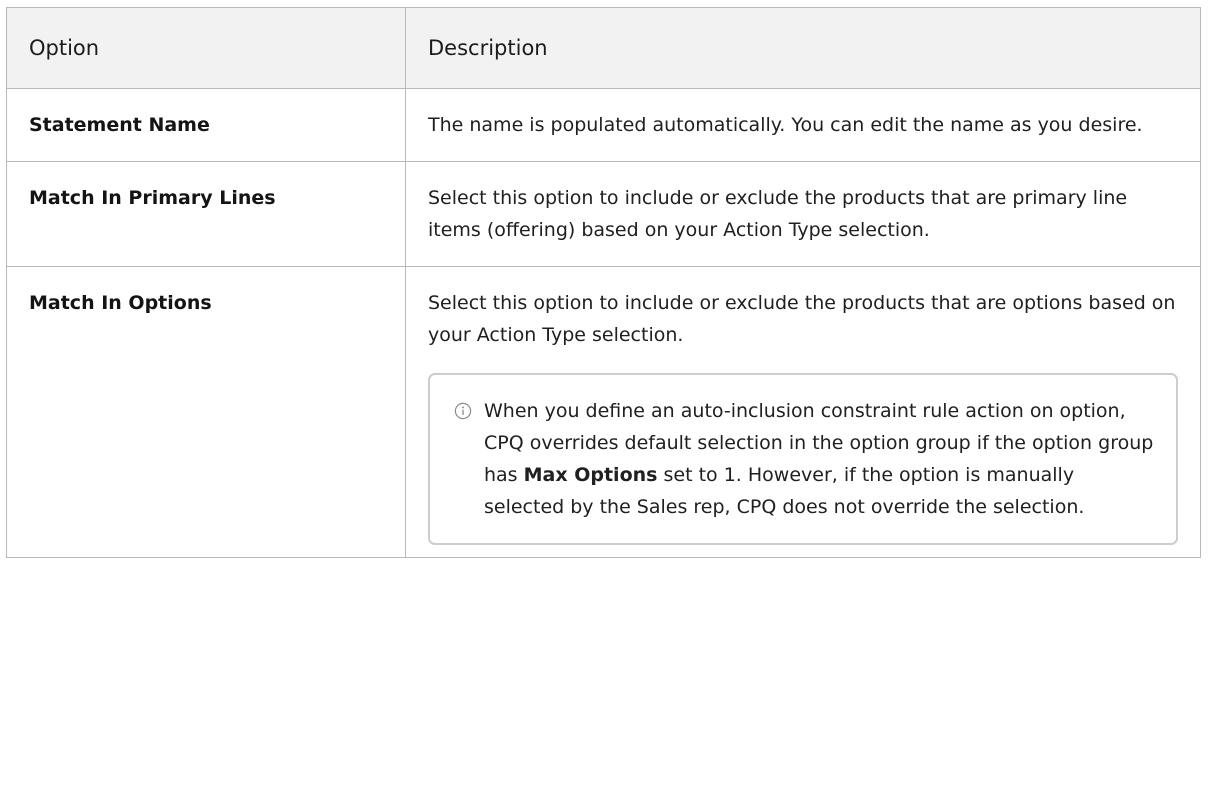  What do you see at coordinates (590, 475) in the screenshot?
I see `note-bold-max-options: Max Options` at bounding box center [590, 475].